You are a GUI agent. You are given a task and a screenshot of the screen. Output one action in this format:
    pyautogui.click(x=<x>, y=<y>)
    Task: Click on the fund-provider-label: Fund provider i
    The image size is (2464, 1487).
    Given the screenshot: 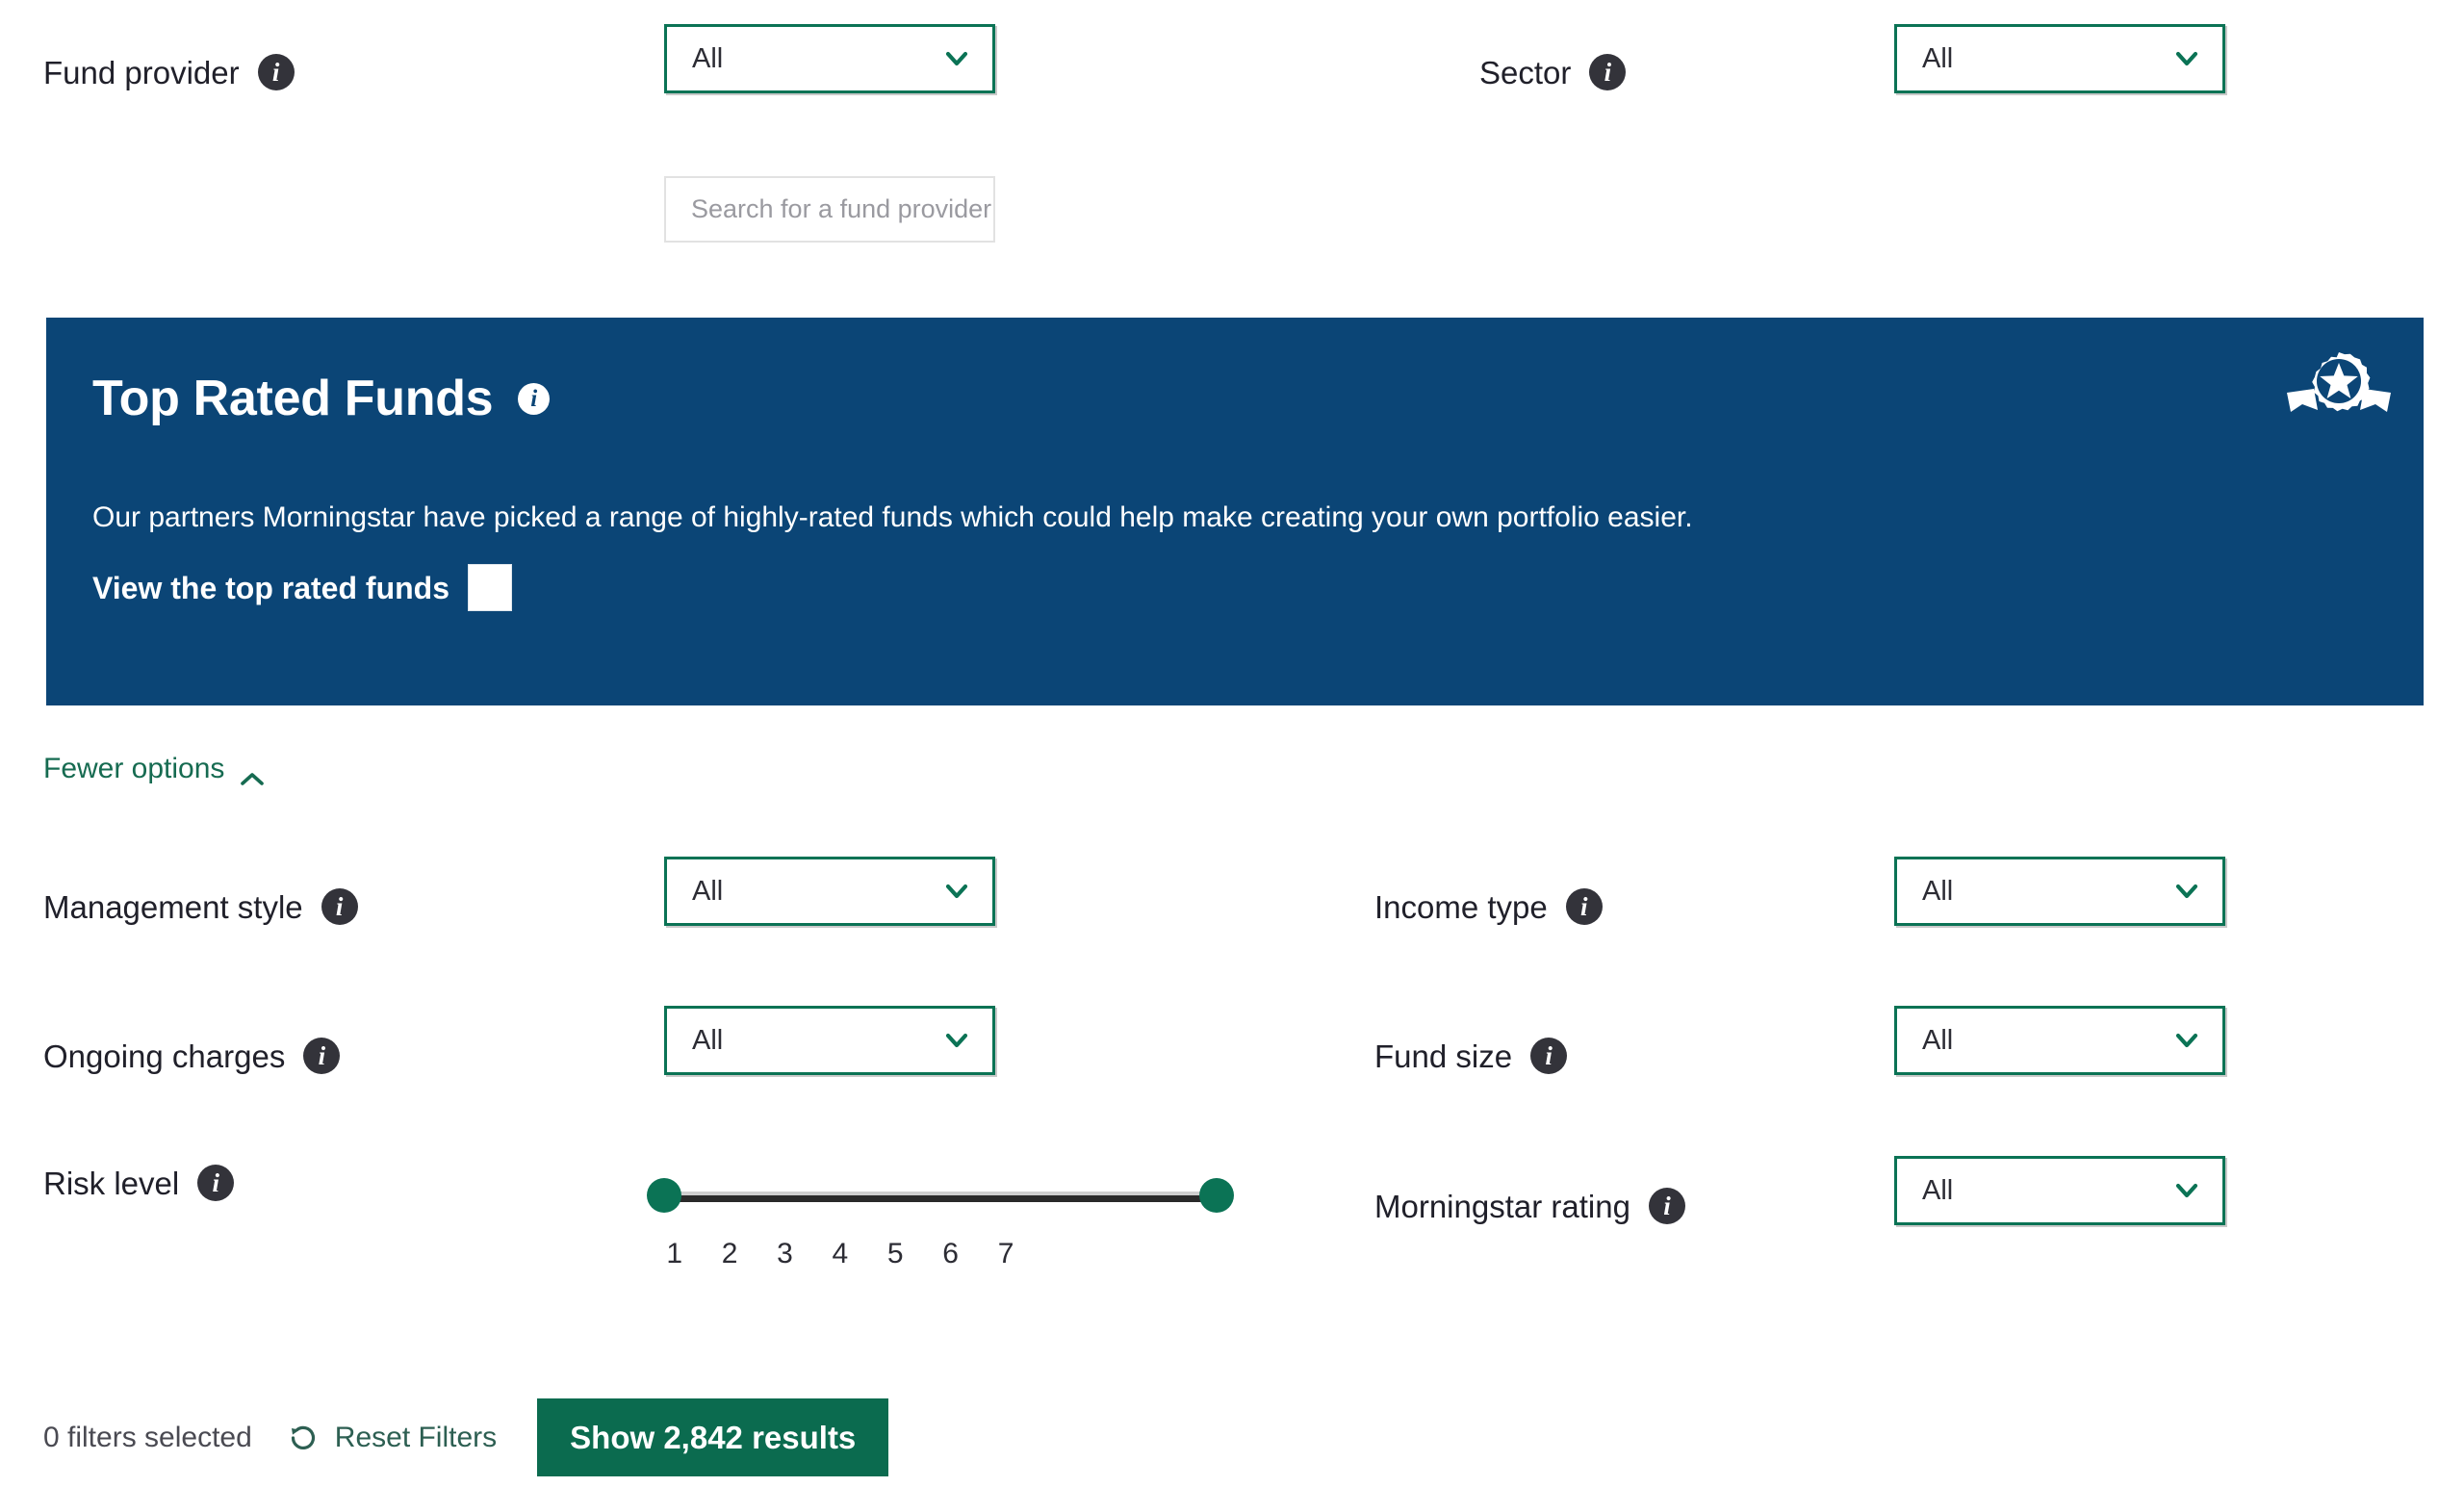 What is the action you would take?
    pyautogui.click(x=169, y=72)
    